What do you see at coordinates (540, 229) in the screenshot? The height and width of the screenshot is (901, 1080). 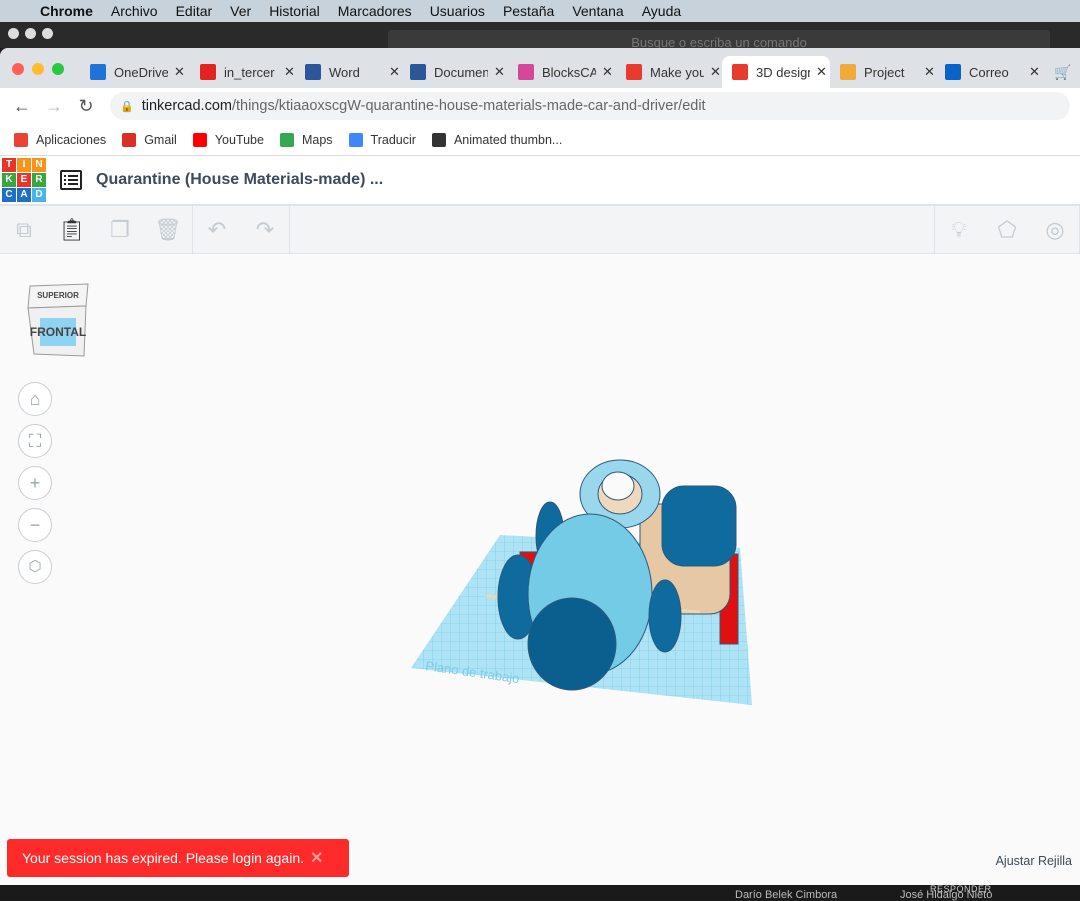 I see `edit-toolbar: ⧉ 📋︎ ❐ 🗑︎ ↶ ↷ 💡︎ ⬠ ◎` at bounding box center [540, 229].